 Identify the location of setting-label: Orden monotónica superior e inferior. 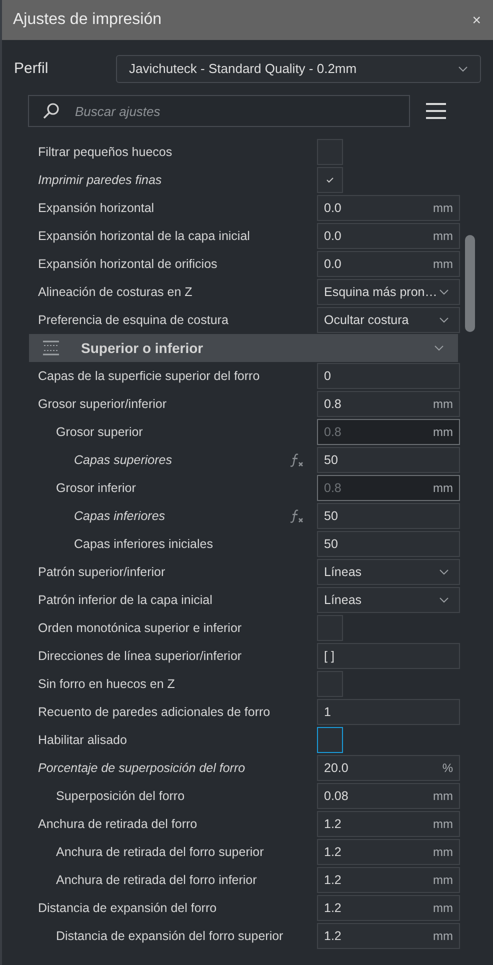
(140, 628).